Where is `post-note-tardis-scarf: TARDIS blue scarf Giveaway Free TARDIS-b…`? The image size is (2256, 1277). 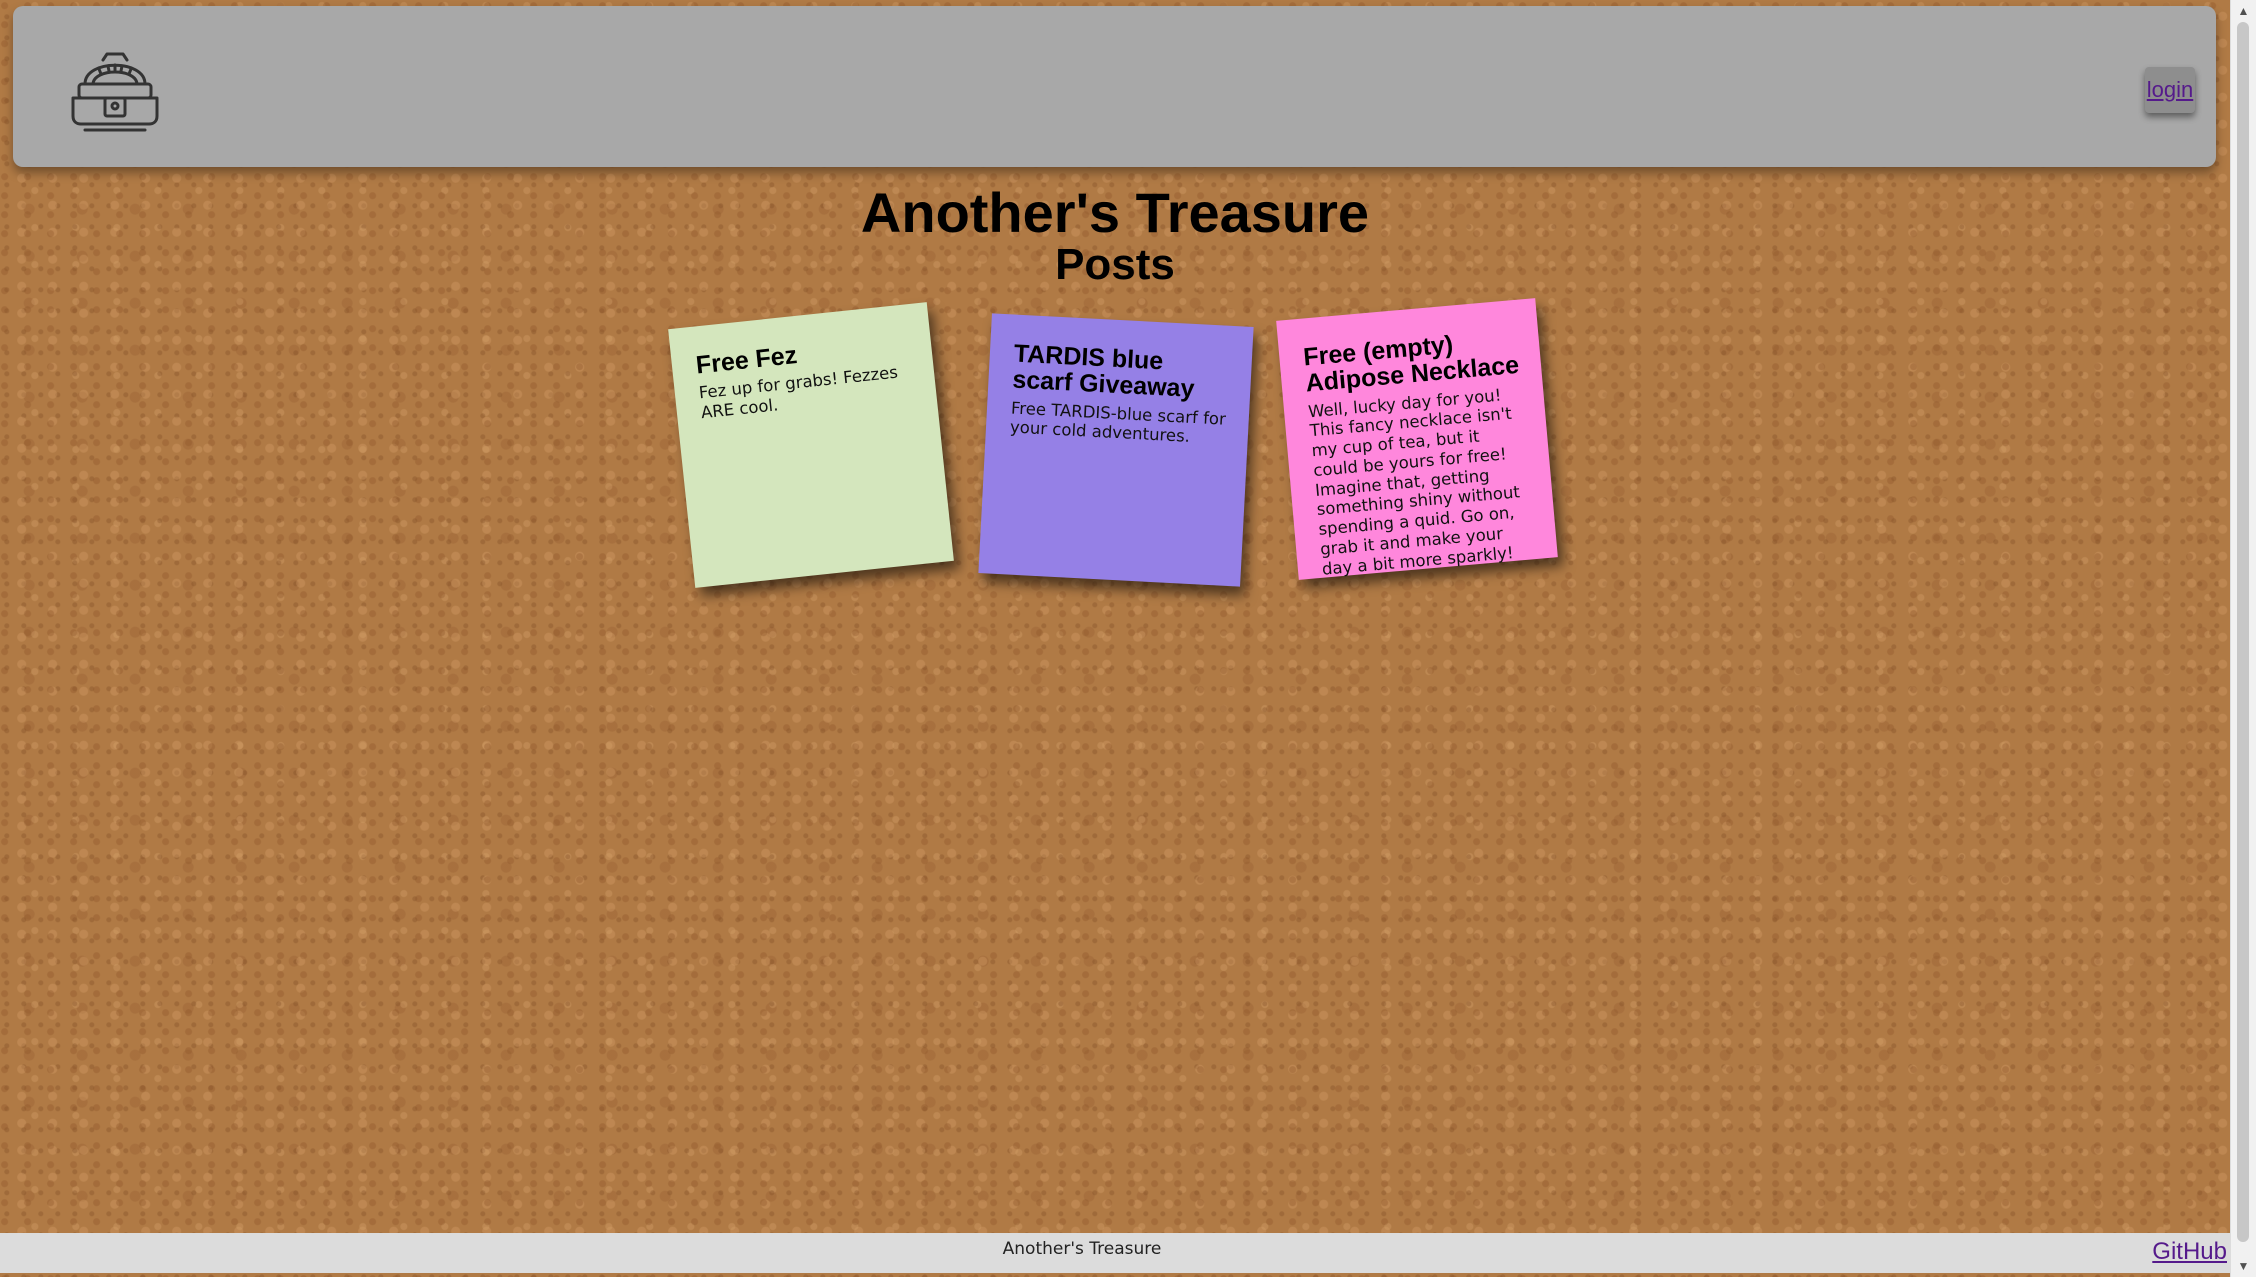
post-note-tardis-scarf: TARDIS blue scarf Giveaway Free TARDIS-b… is located at coordinates (1116, 450).